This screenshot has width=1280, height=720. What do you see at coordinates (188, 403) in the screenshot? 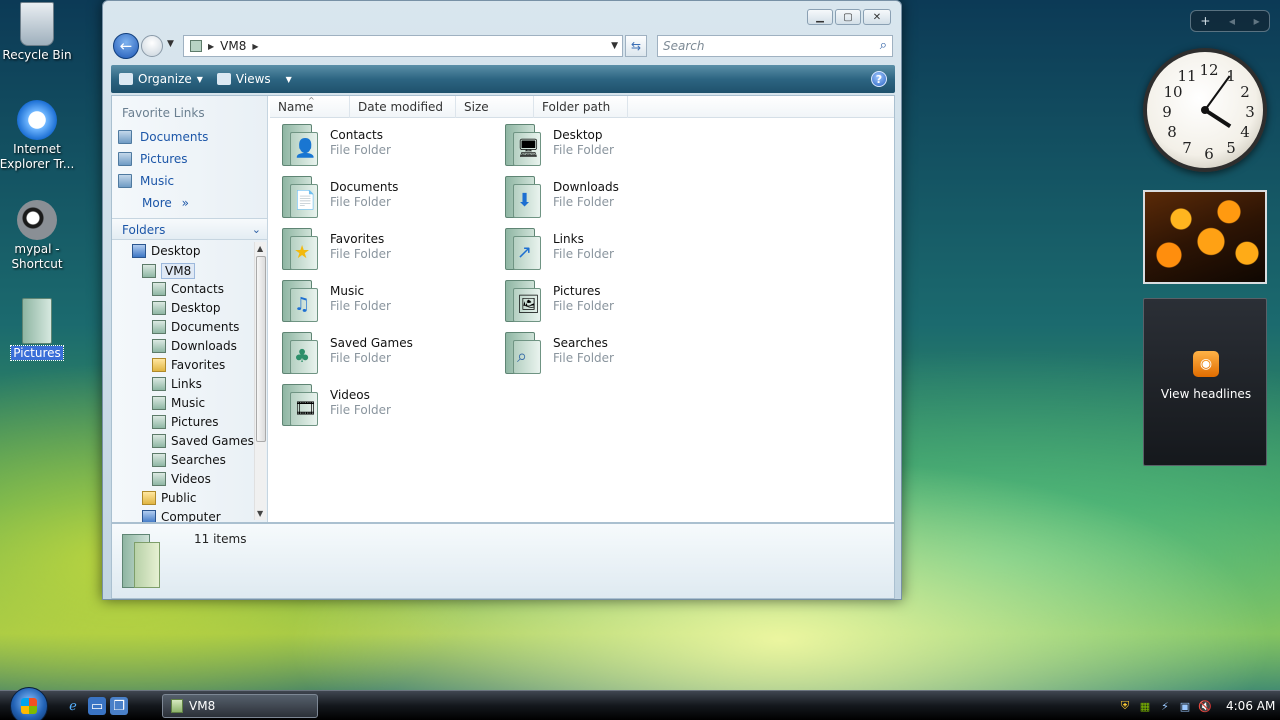
I see `tree-item-label: Music` at bounding box center [188, 403].